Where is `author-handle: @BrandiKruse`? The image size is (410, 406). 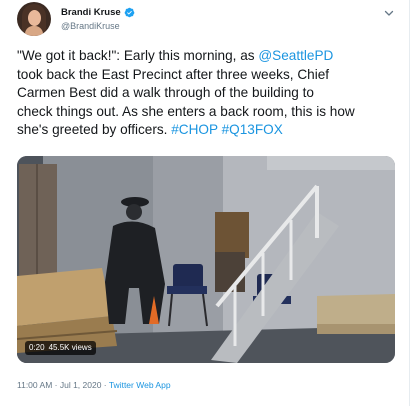 author-handle: @BrandiKruse is located at coordinates (90, 26).